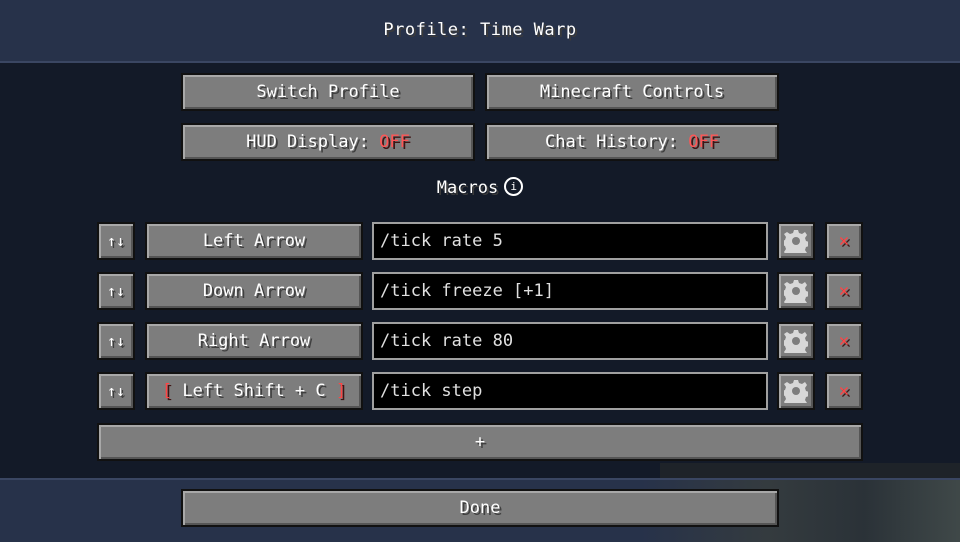 The width and height of the screenshot is (960, 542). What do you see at coordinates (254, 241) in the screenshot?
I see `macro-key-button: Left Arrow` at bounding box center [254, 241].